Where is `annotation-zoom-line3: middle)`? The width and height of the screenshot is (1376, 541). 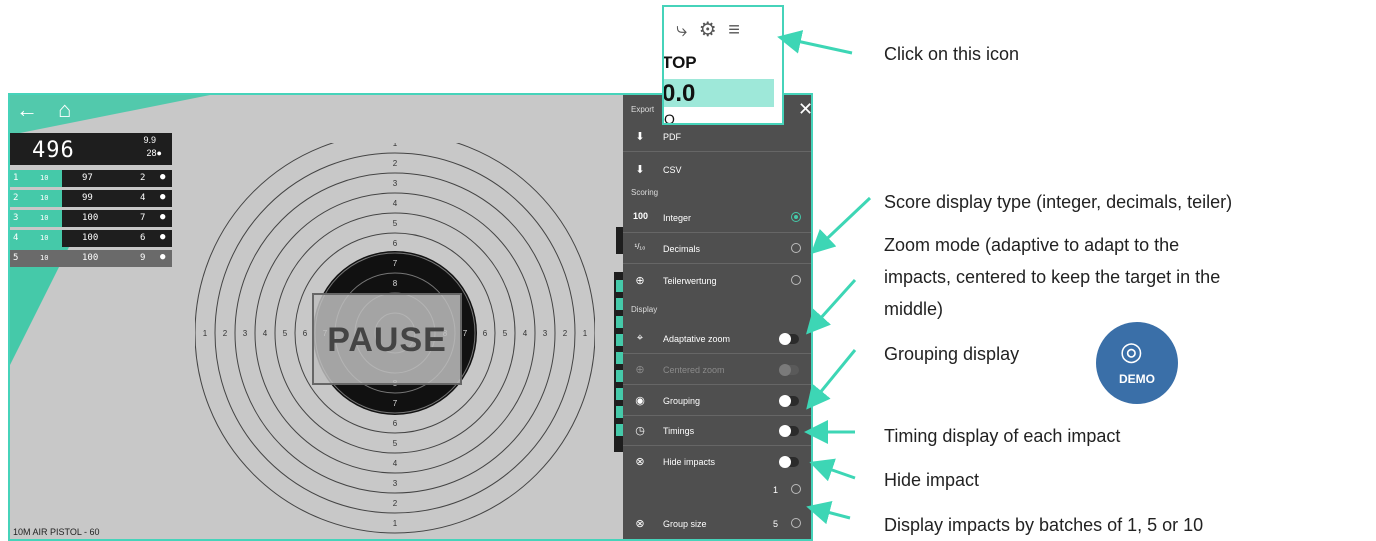 annotation-zoom-line3: middle) is located at coordinates (914, 309).